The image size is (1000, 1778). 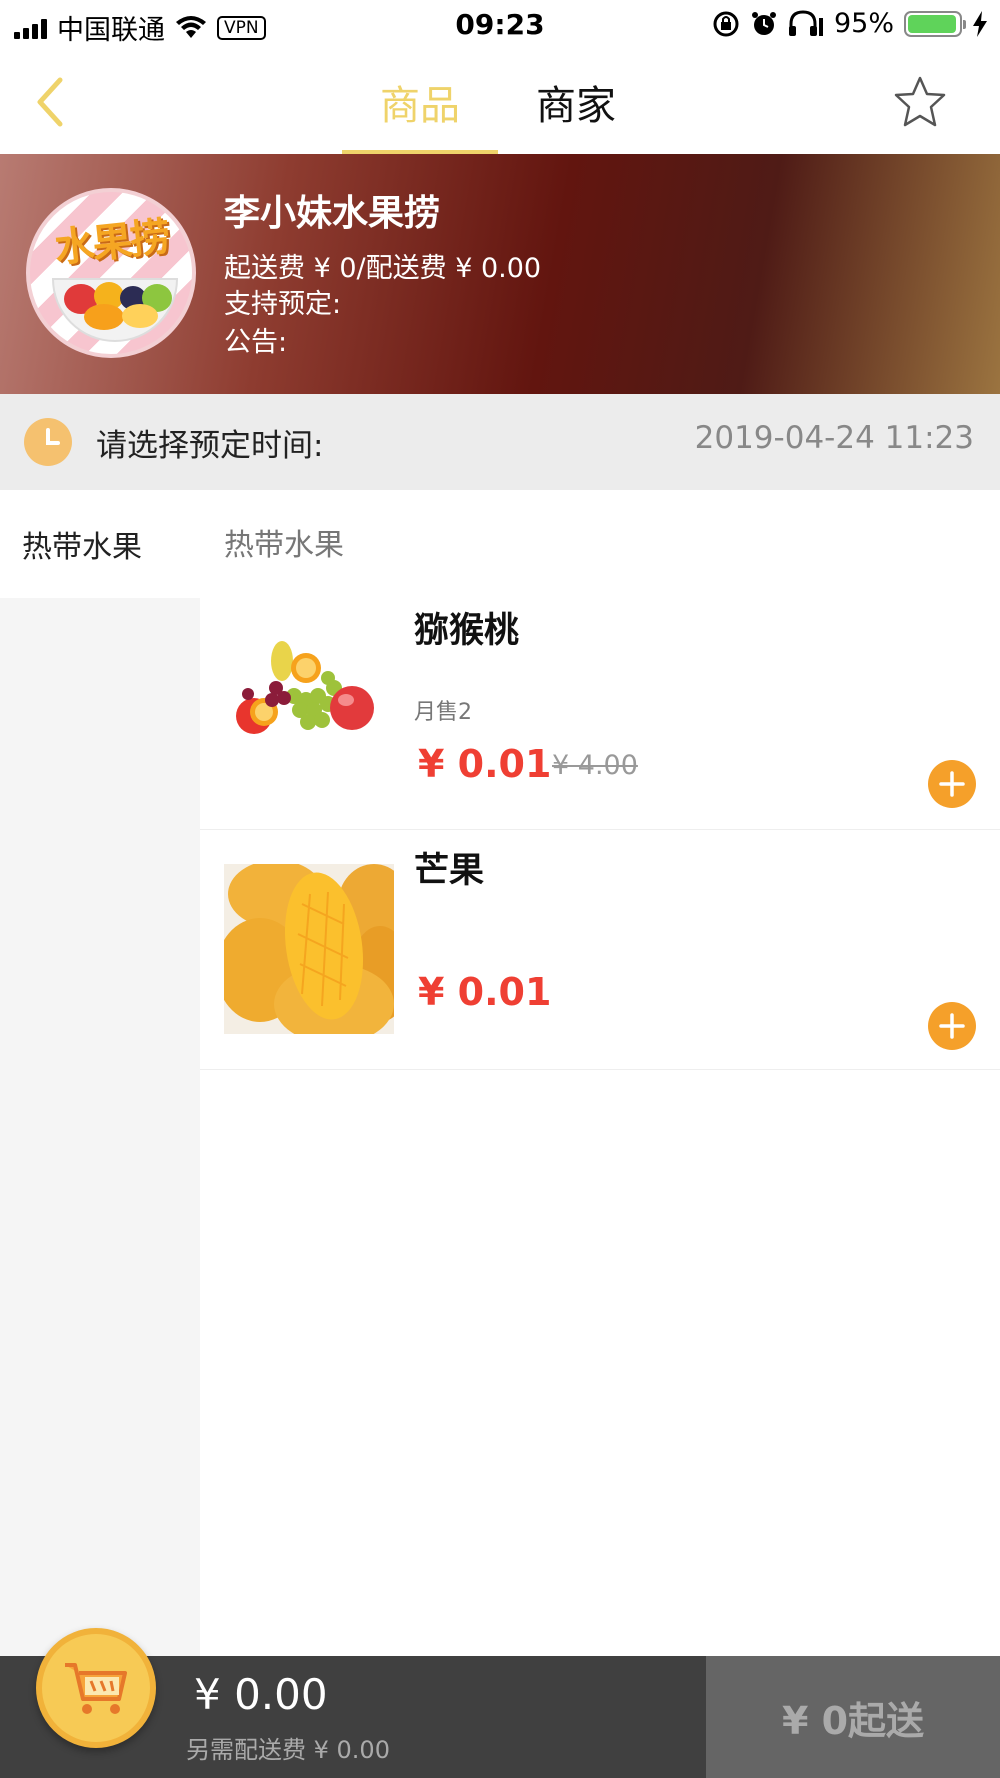 What do you see at coordinates (111, 273) in the screenshot?
I see `store-logo: 水果捞` at bounding box center [111, 273].